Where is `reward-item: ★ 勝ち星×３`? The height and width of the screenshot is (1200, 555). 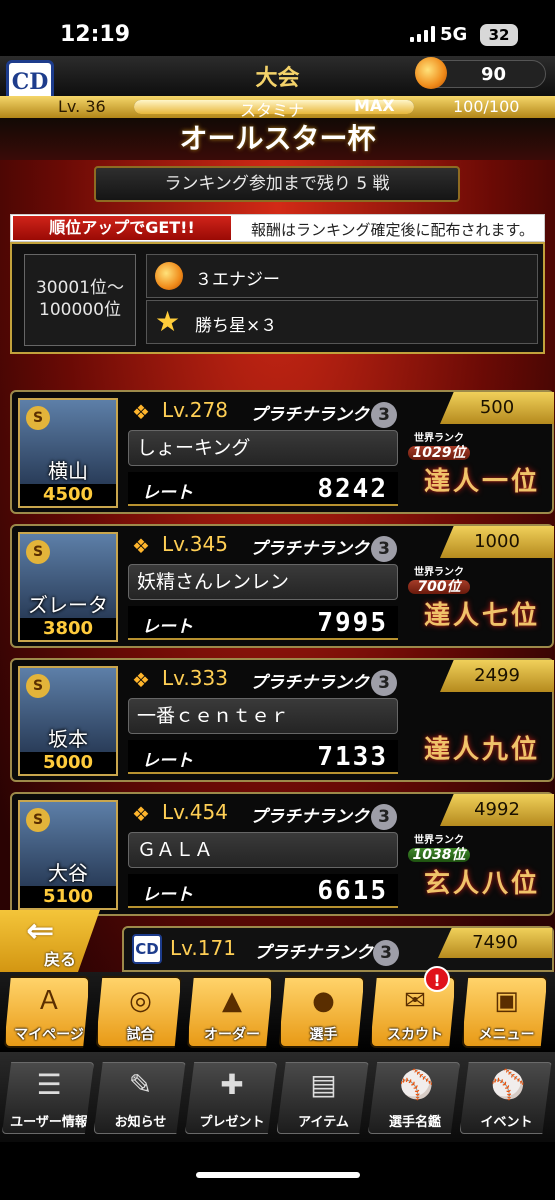
reward-item: ★ 勝ち星×３ is located at coordinates (342, 322).